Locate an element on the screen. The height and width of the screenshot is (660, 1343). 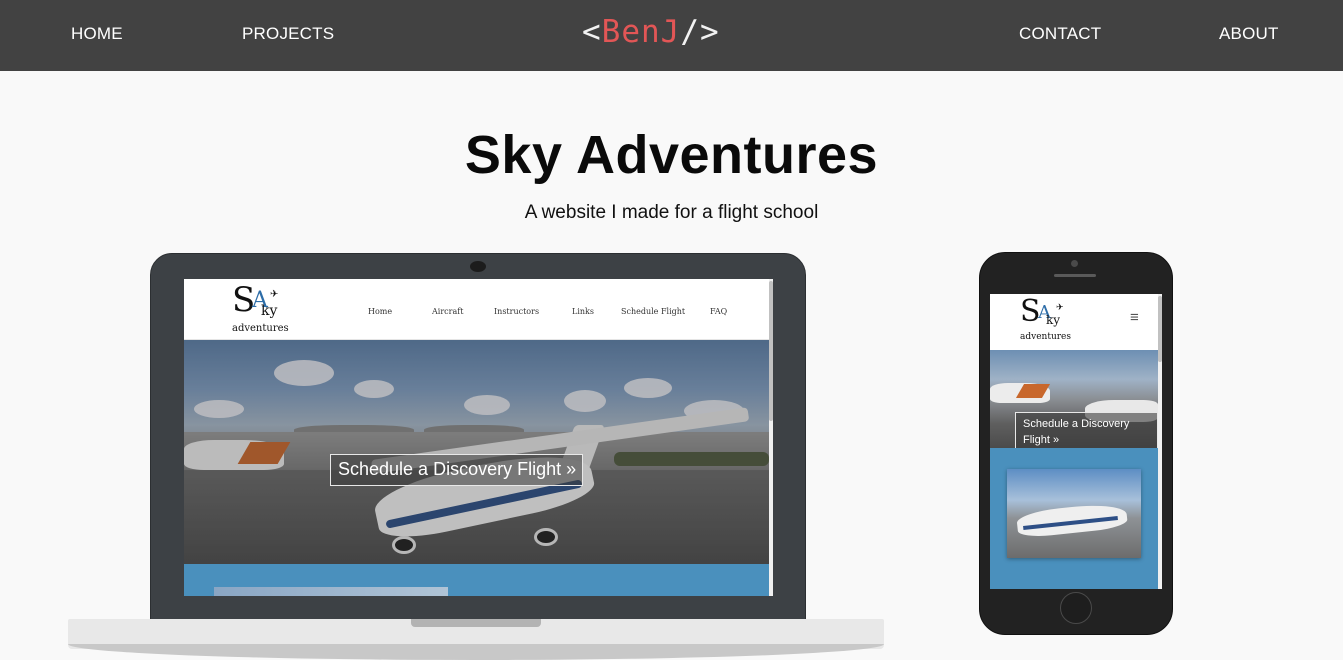
logo-name: BenJ is located at coordinates (641, 32).